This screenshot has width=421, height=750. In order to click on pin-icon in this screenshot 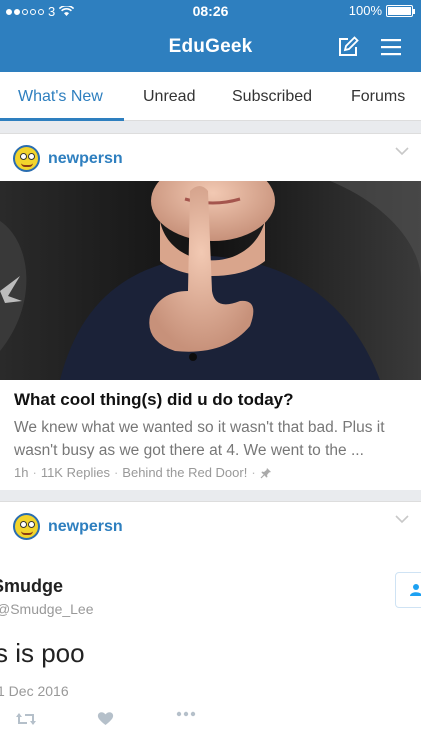, I will do `click(265, 472)`.